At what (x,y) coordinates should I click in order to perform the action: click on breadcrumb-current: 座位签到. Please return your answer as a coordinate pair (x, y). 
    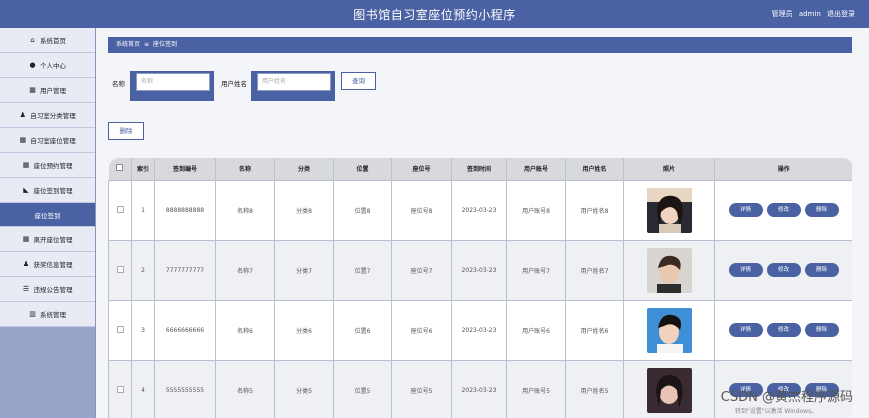
    Looking at the image, I should click on (165, 44).